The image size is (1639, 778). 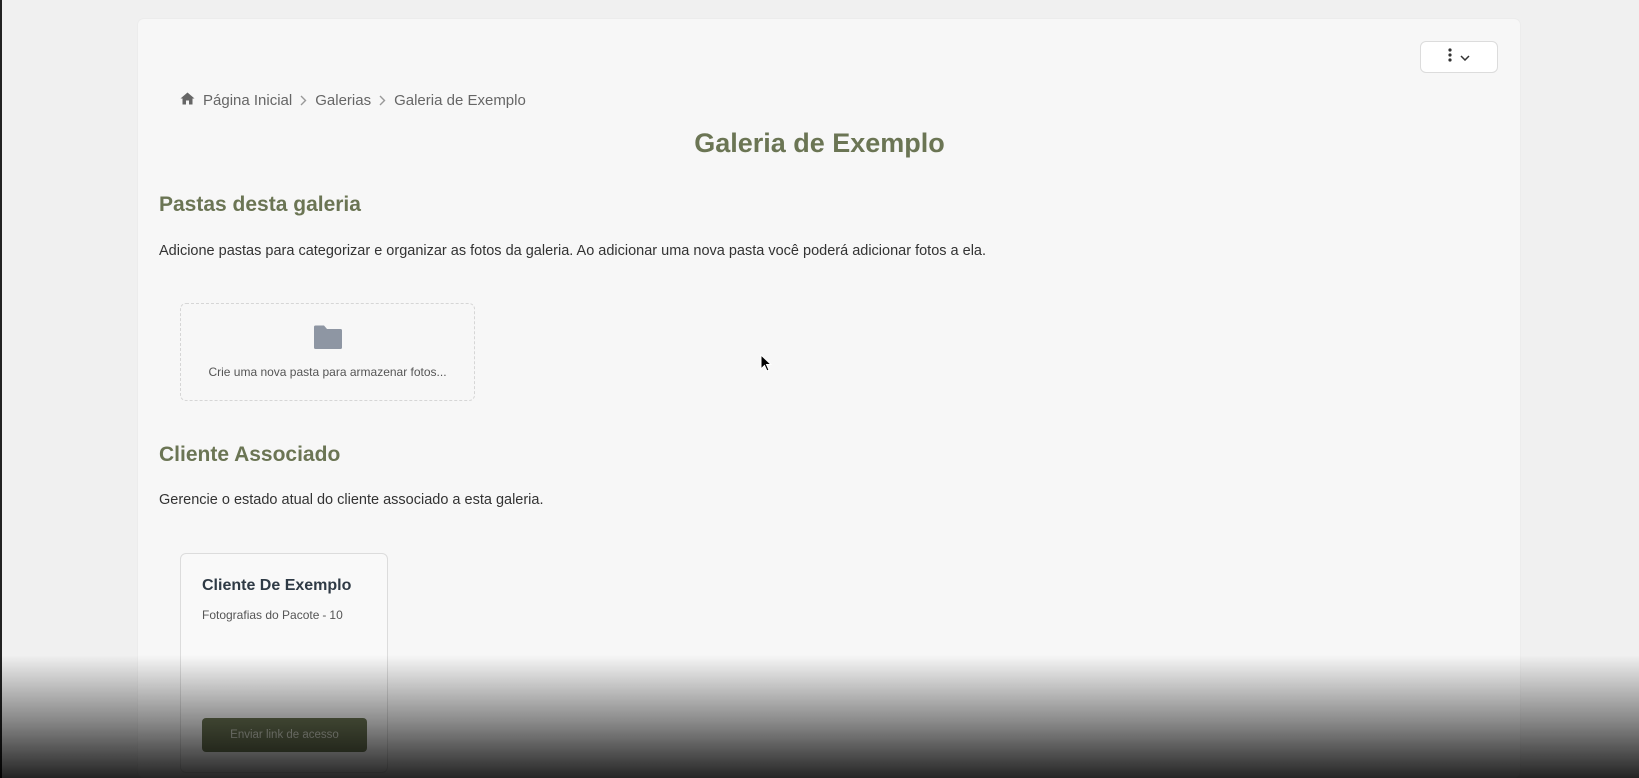 I want to click on page-title: Galeria de Exemplo, so click(x=819, y=143).